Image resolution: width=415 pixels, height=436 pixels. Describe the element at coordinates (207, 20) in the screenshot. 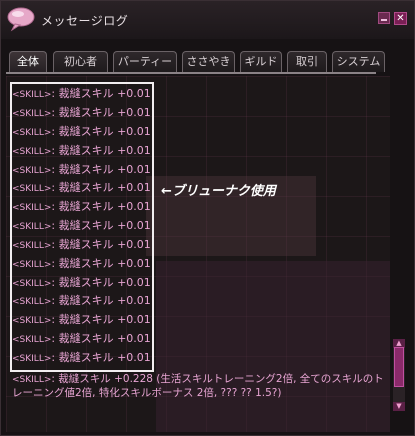

I see `title-bar: メッセージログ ✕` at that location.